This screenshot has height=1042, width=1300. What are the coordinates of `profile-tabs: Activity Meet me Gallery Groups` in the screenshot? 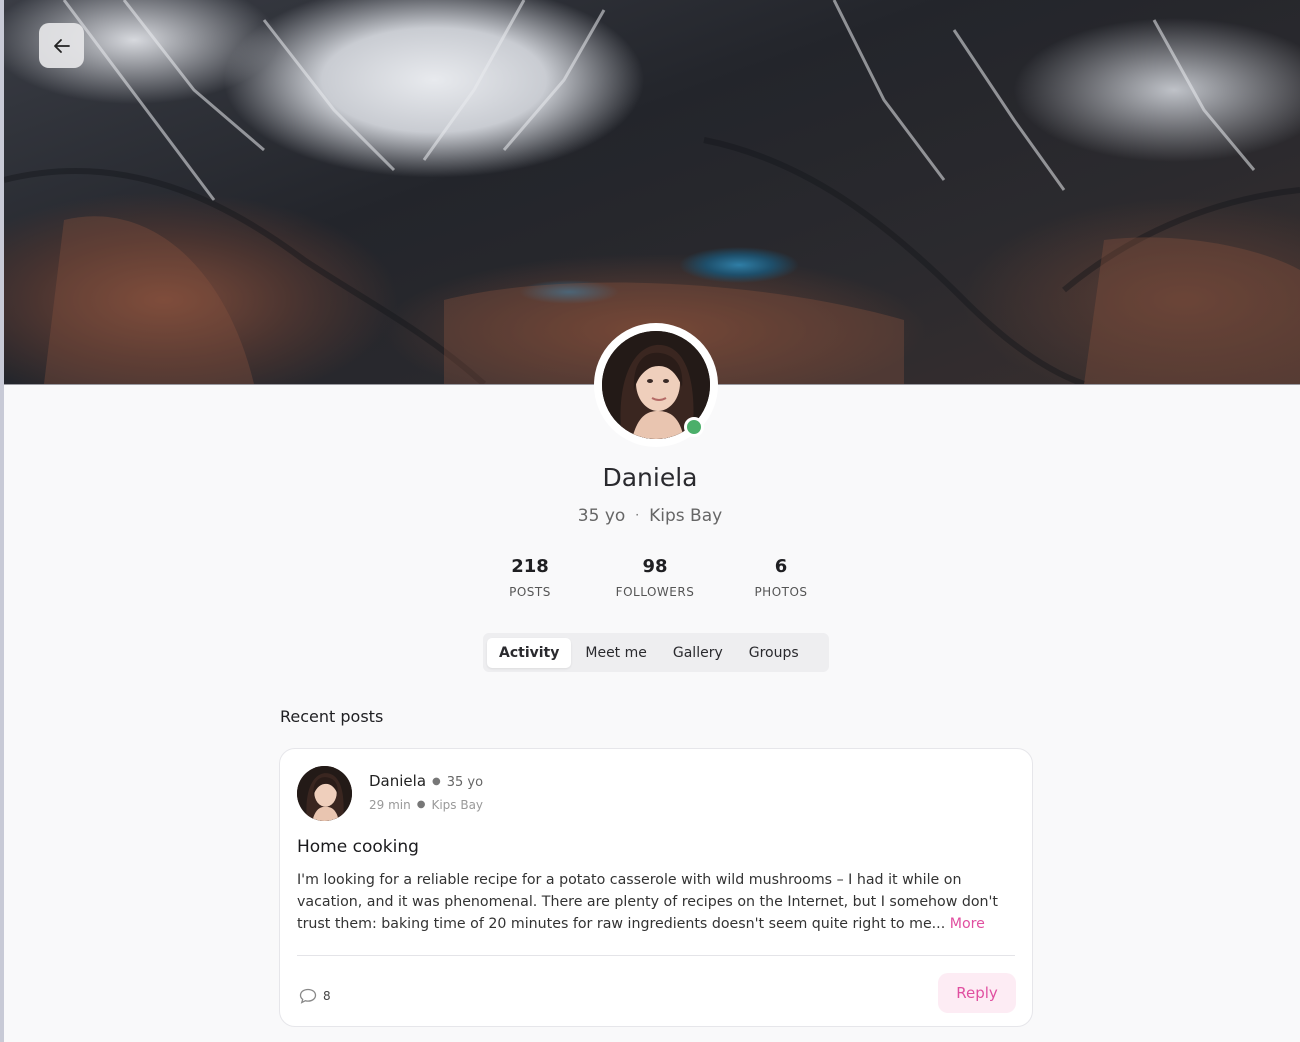 It's located at (656, 652).